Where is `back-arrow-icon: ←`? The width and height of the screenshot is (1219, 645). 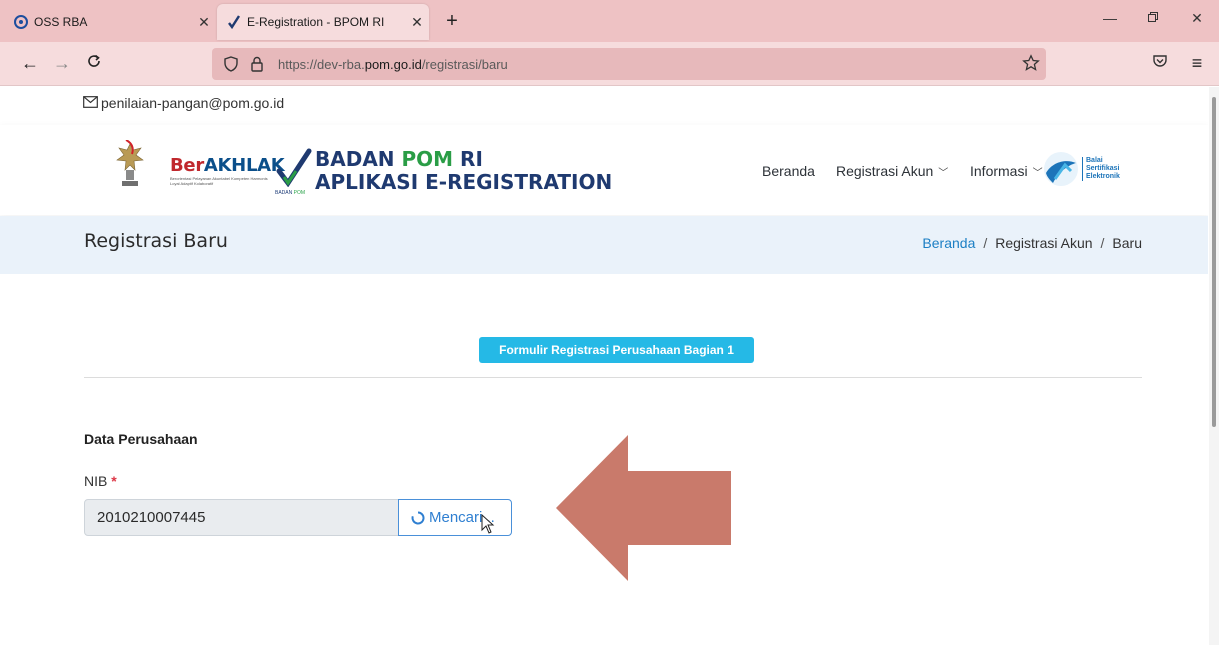 back-arrow-icon: ← is located at coordinates (30, 64).